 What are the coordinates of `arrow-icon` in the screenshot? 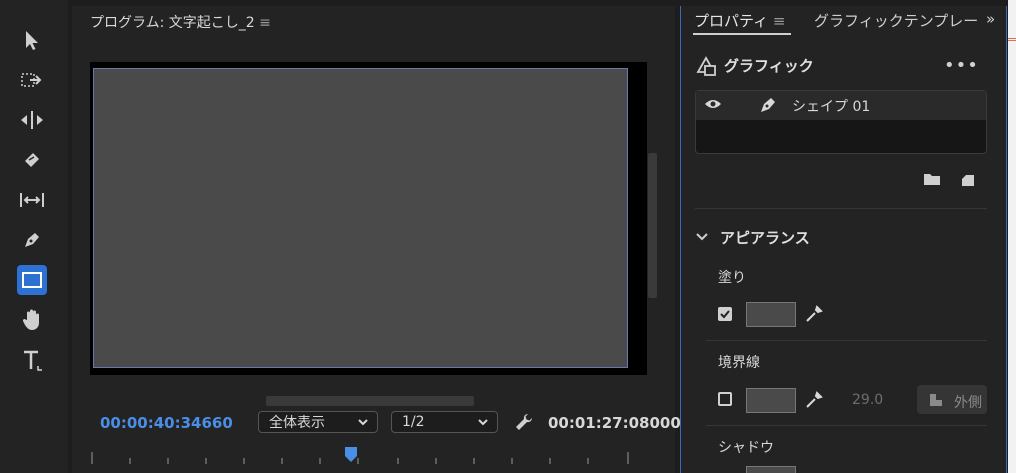 It's located at (32, 40).